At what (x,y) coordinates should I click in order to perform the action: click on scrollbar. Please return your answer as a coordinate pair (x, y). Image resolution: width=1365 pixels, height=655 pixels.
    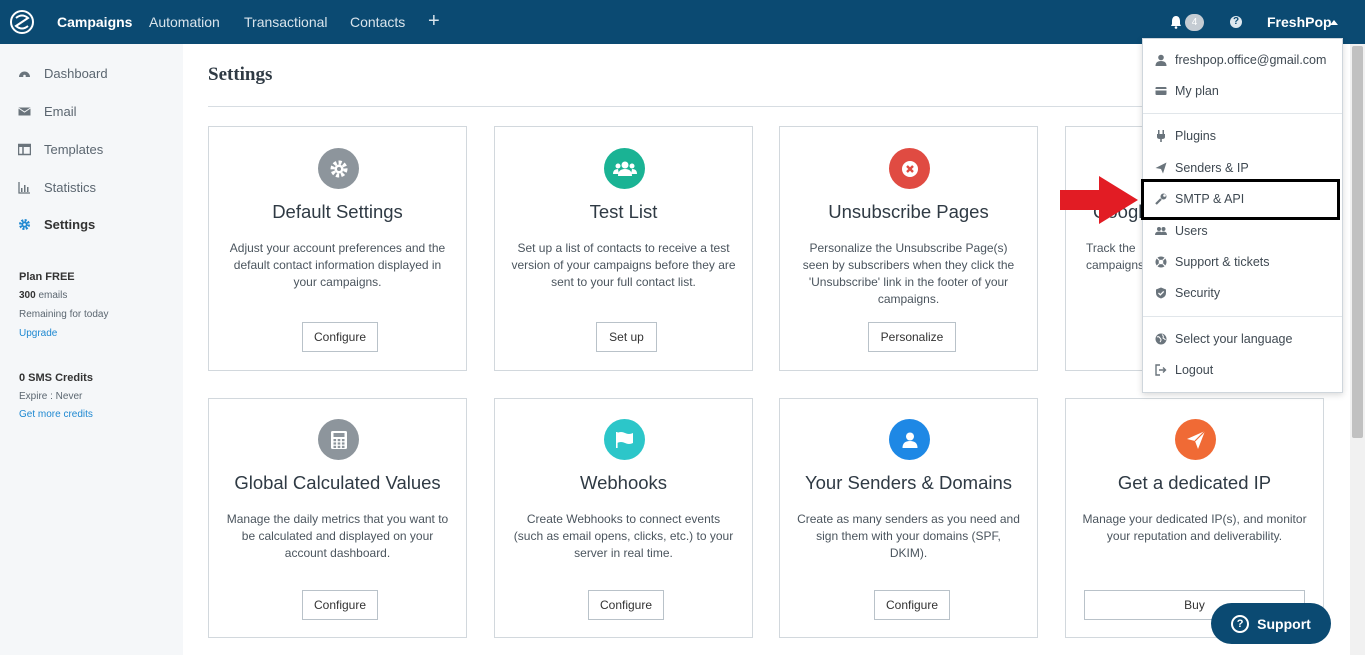
    Looking at the image, I should click on (1357, 349).